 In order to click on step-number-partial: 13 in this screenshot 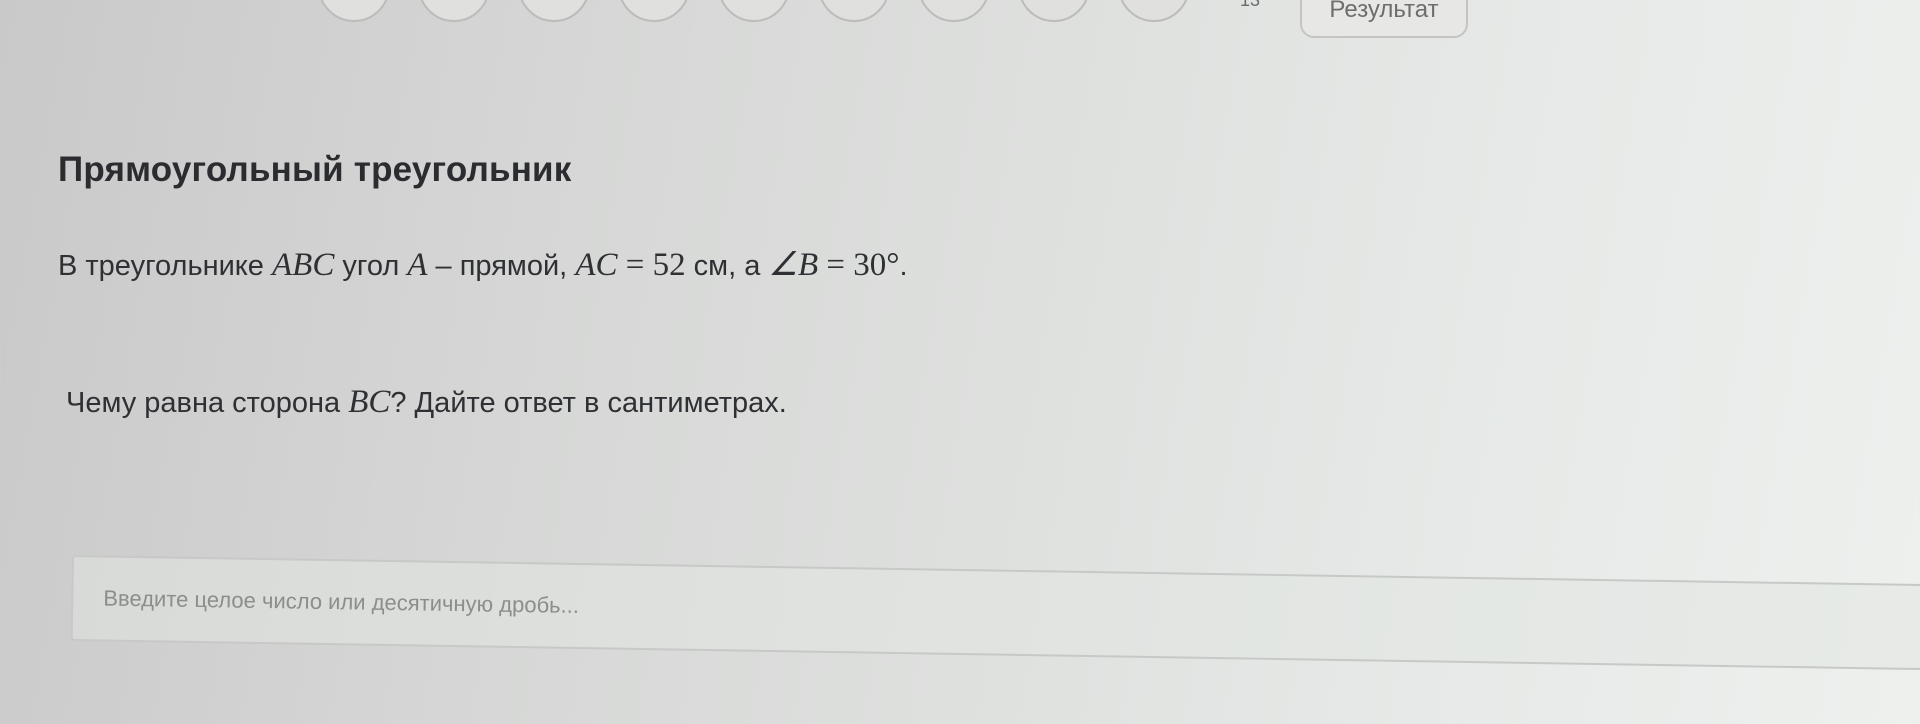, I will do `click(1250, 5)`.